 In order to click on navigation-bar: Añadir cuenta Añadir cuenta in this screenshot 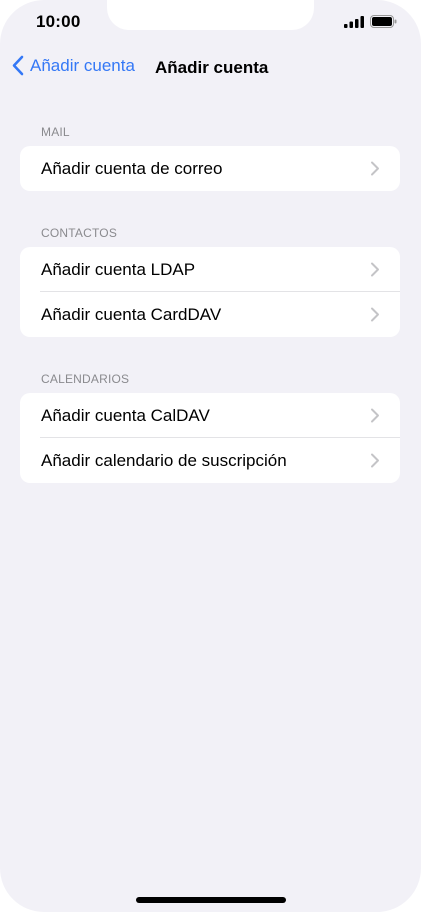, I will do `click(210, 68)`.